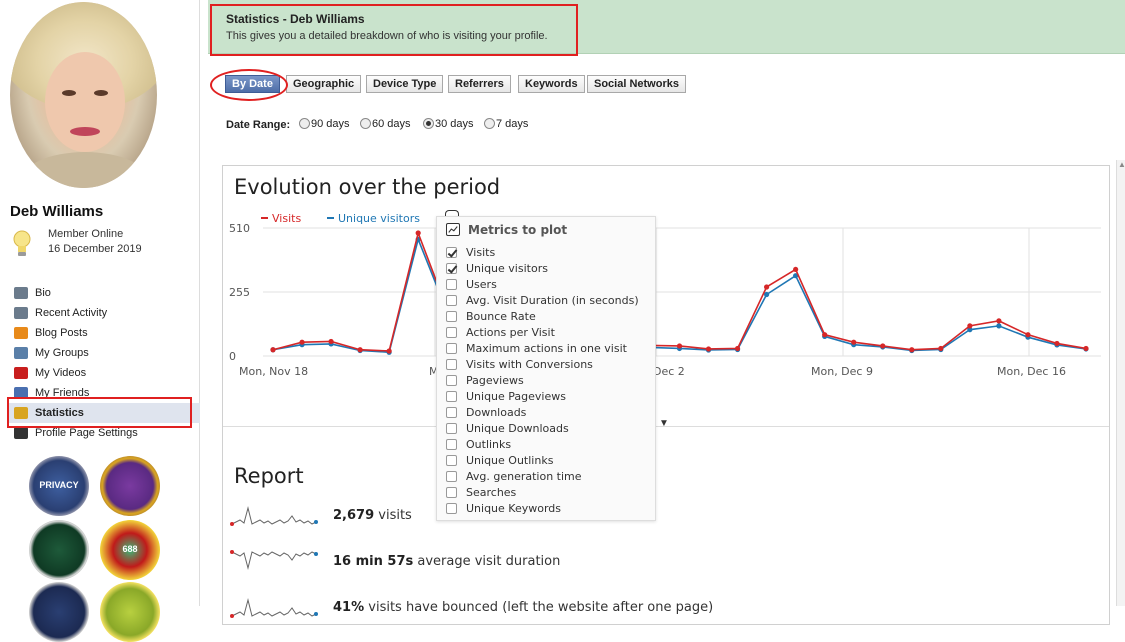  I want to click on metric-option: Unique Downloads, so click(542, 429).